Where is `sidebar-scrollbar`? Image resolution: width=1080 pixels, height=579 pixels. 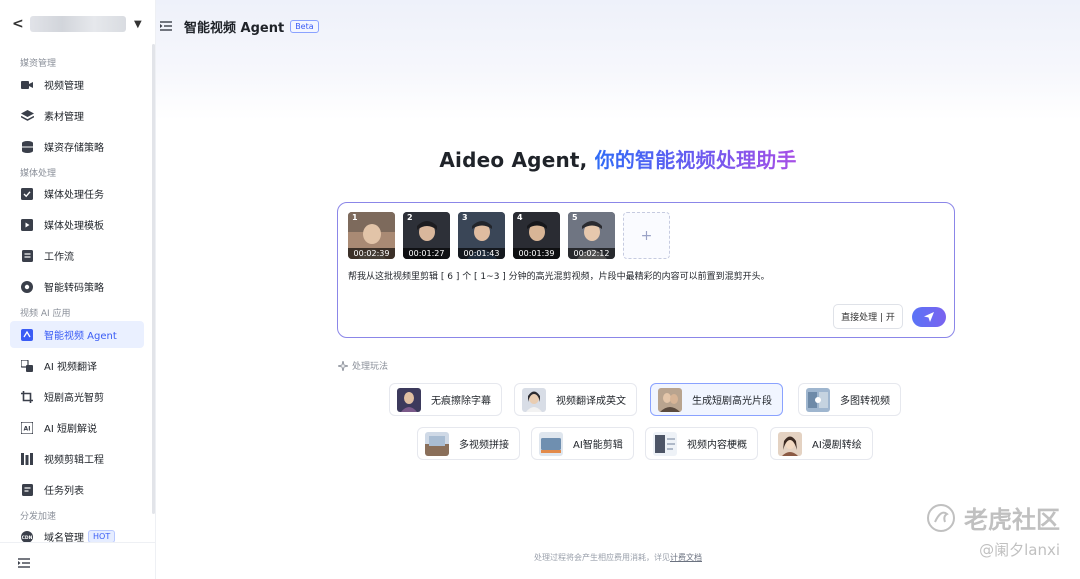
sidebar-scrollbar is located at coordinates (153, 279).